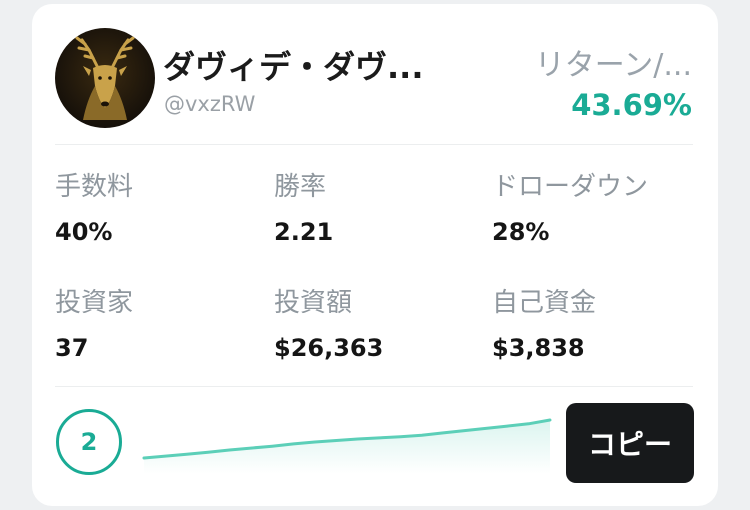 Image resolution: width=750 pixels, height=510 pixels. I want to click on stat-value-drawdown: 28%, so click(521, 232).